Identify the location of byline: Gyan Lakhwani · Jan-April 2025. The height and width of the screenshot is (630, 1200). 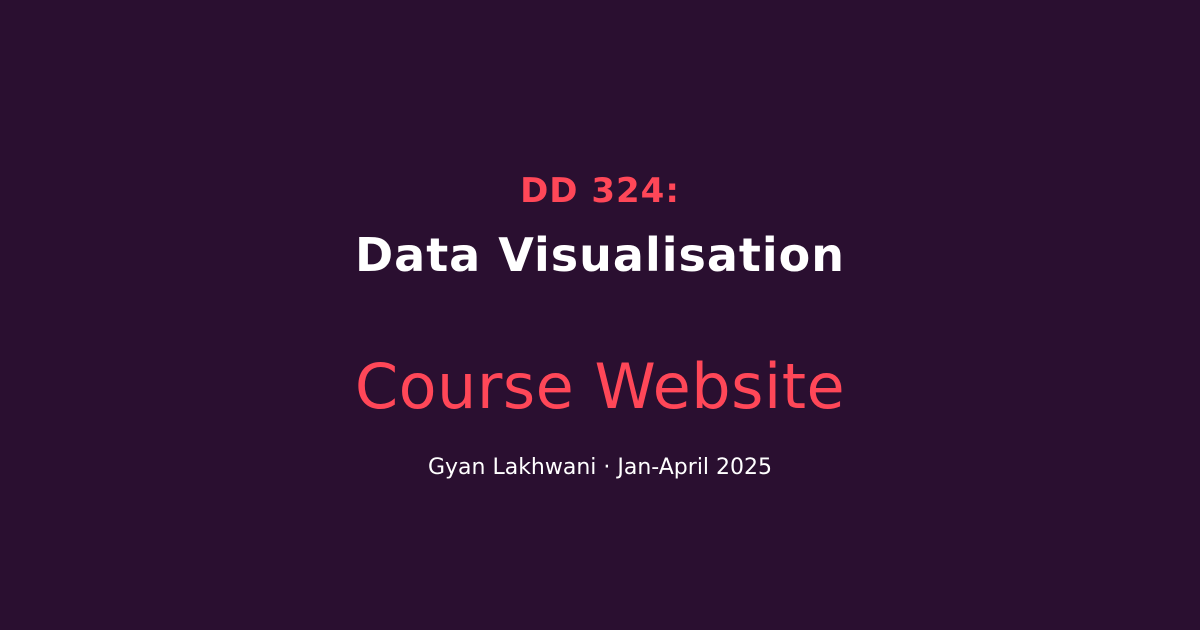
(600, 467).